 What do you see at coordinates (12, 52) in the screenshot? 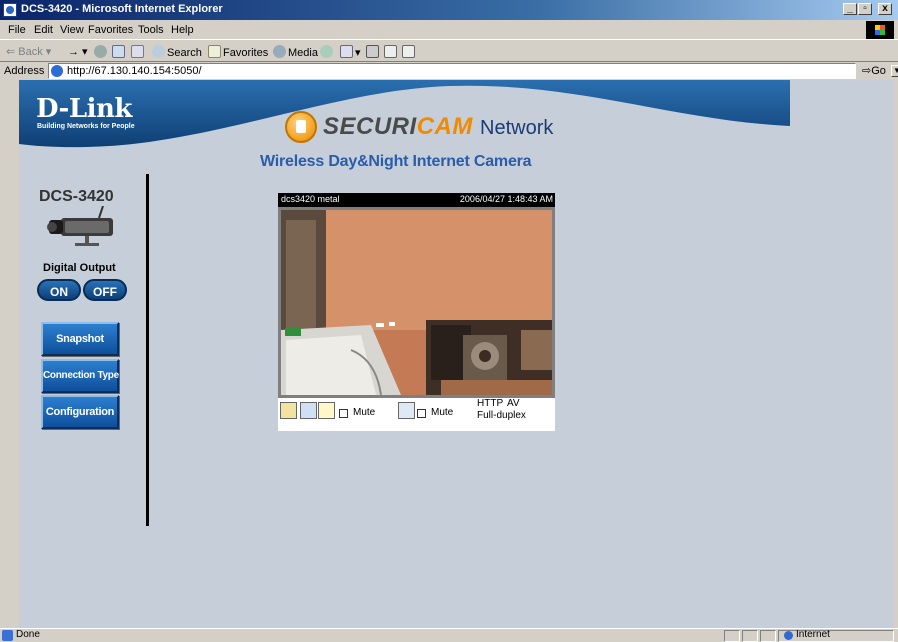
I see `back-arrow-icon: ⇐` at bounding box center [12, 52].